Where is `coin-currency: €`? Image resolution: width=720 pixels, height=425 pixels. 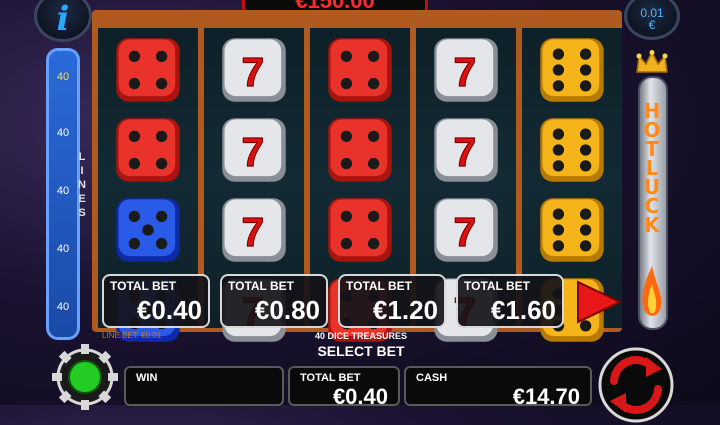
coin-currency: € is located at coordinates (652, 25).